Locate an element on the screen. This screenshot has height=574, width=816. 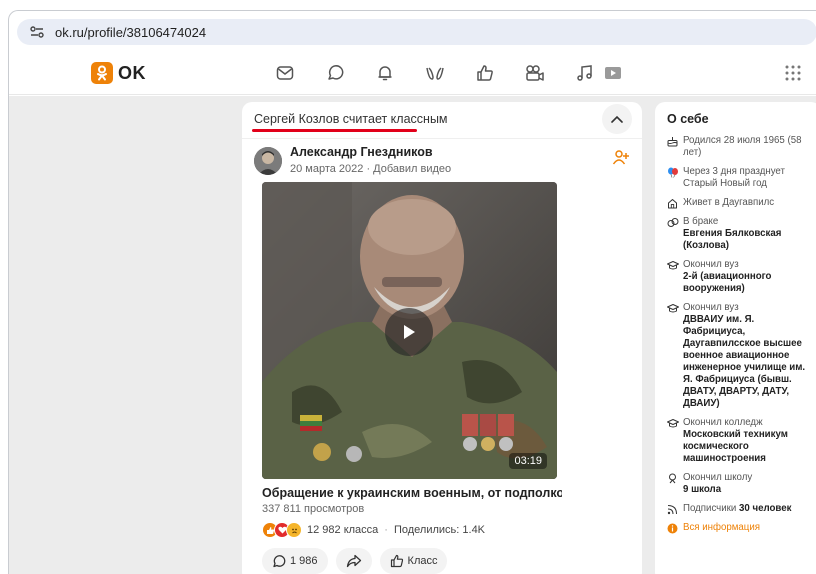
spouse-link: Евгения Бялковская (Козлова) is located at coordinates (732, 239).